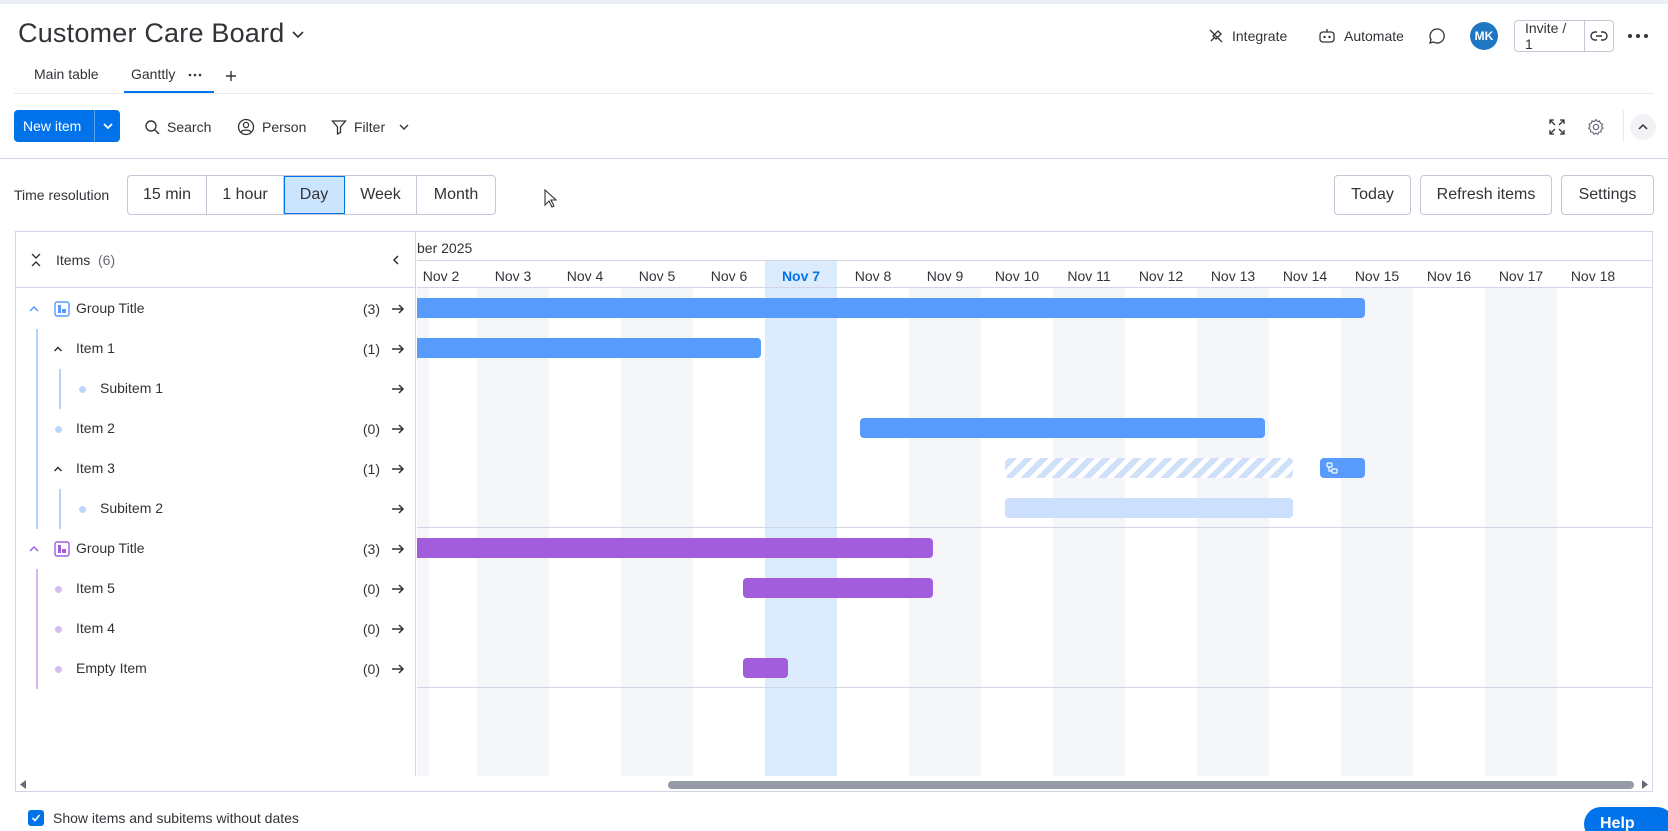 This screenshot has height=831, width=1668. What do you see at coordinates (729, 276) in the screenshot?
I see `day-label: Nov 6` at bounding box center [729, 276].